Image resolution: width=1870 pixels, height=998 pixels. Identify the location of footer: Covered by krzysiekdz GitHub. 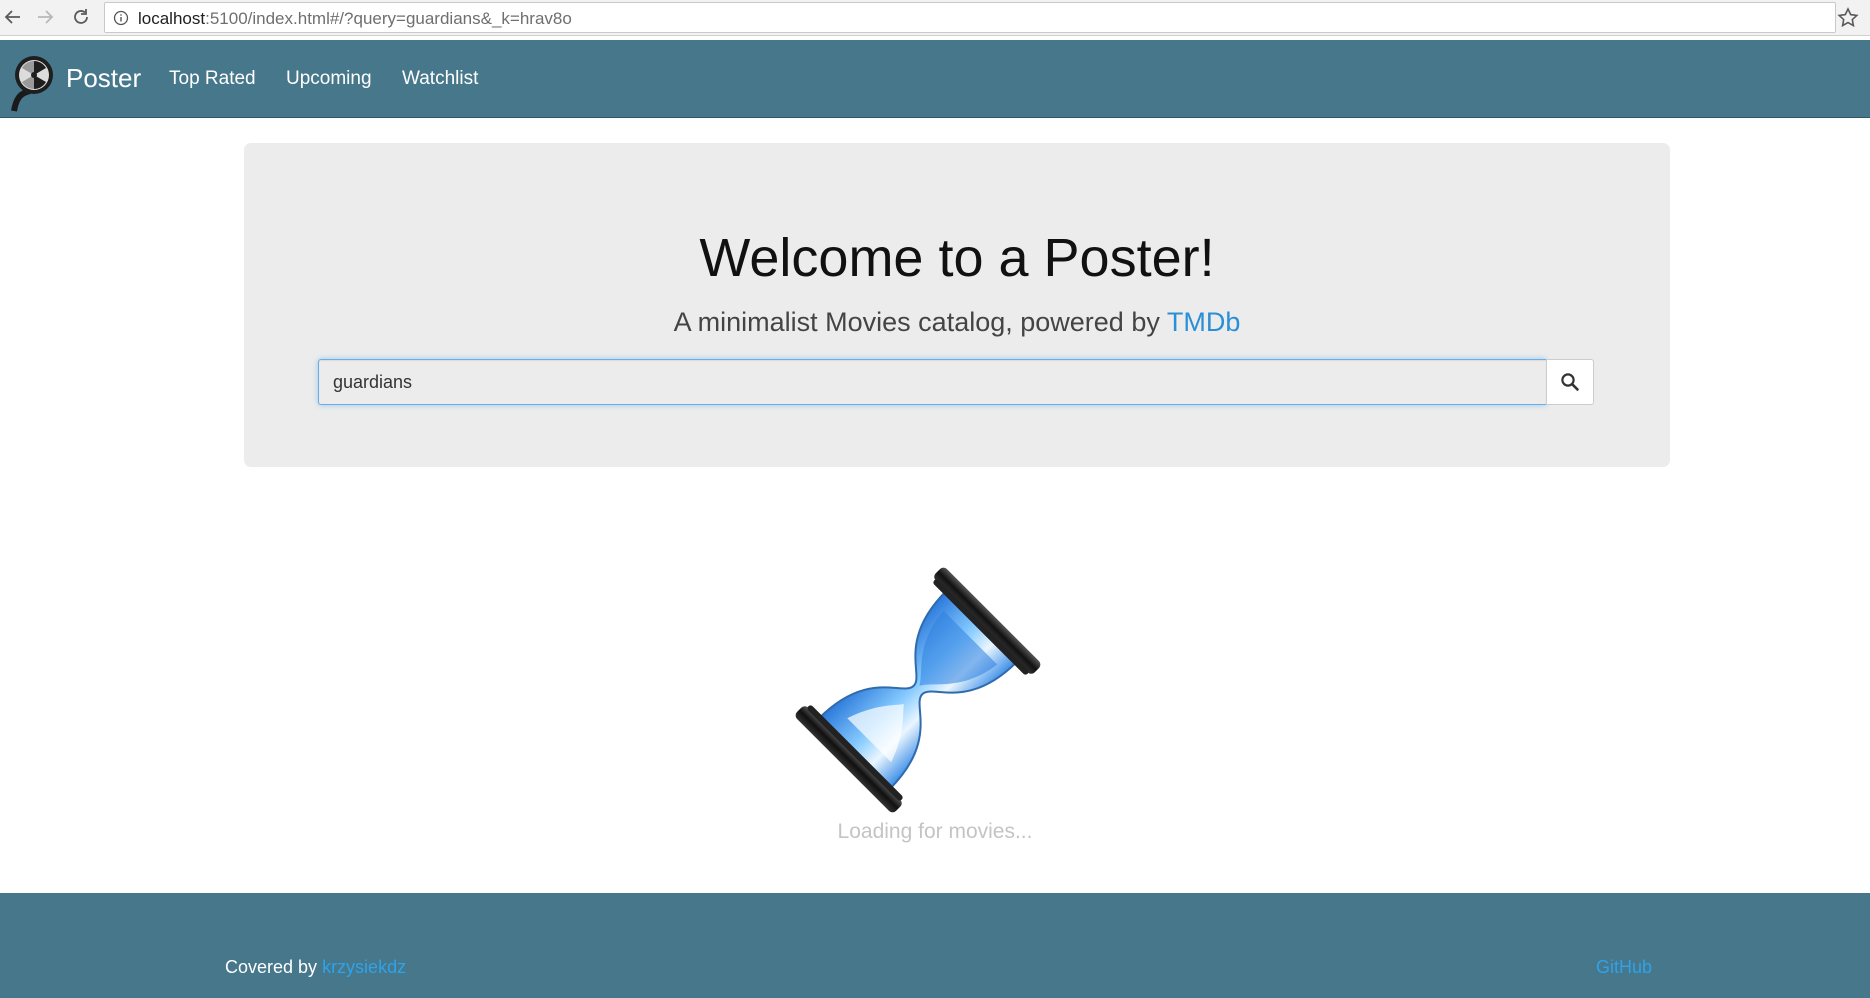
(935, 945).